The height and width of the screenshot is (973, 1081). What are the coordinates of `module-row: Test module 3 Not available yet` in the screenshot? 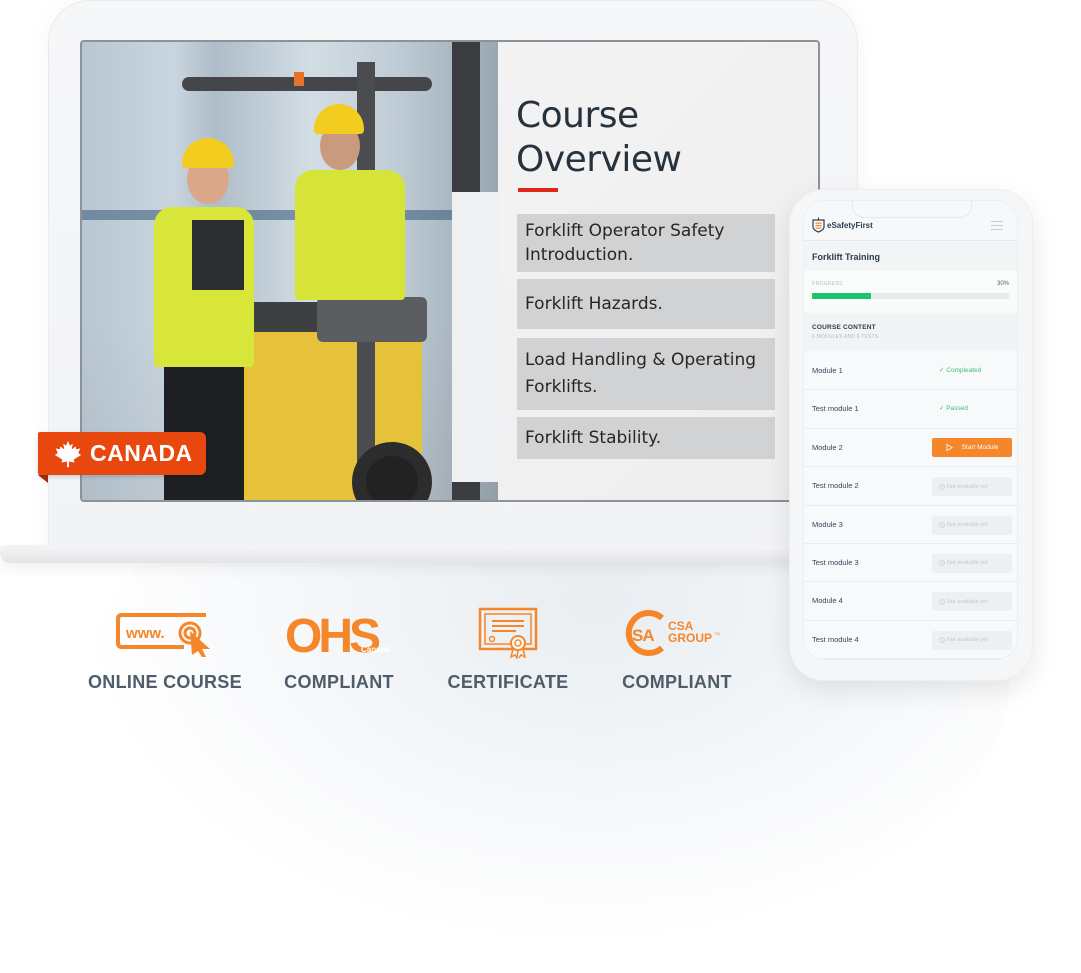 It's located at (910, 563).